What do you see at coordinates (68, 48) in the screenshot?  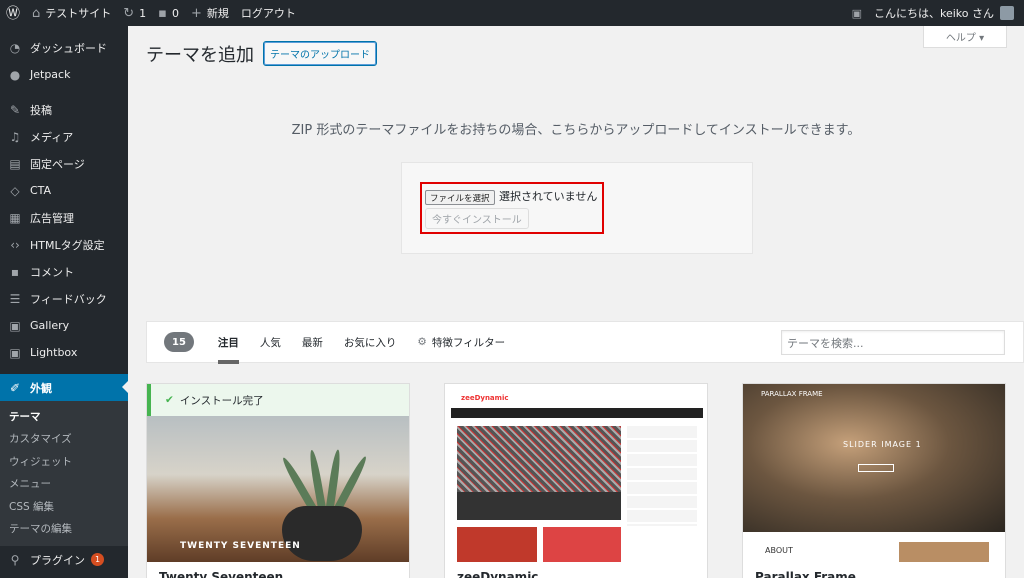 I see `menu-label: ダッシュボード` at bounding box center [68, 48].